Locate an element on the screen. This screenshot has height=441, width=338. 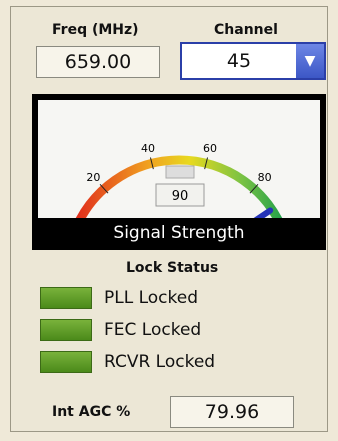
lock-row-pll: PLL Locked is located at coordinates (119, 298).